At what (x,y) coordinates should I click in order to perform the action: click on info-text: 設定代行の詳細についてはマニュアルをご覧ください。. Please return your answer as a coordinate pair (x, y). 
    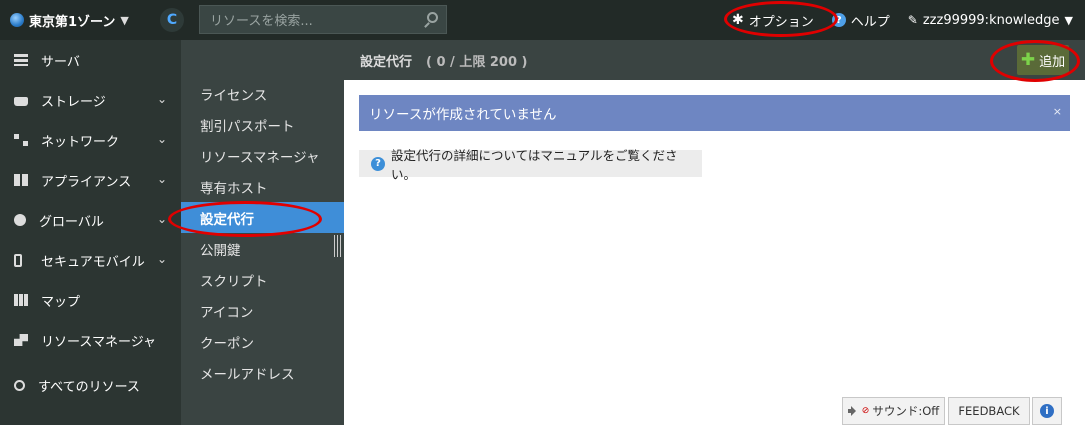
    Looking at the image, I should click on (534, 164).